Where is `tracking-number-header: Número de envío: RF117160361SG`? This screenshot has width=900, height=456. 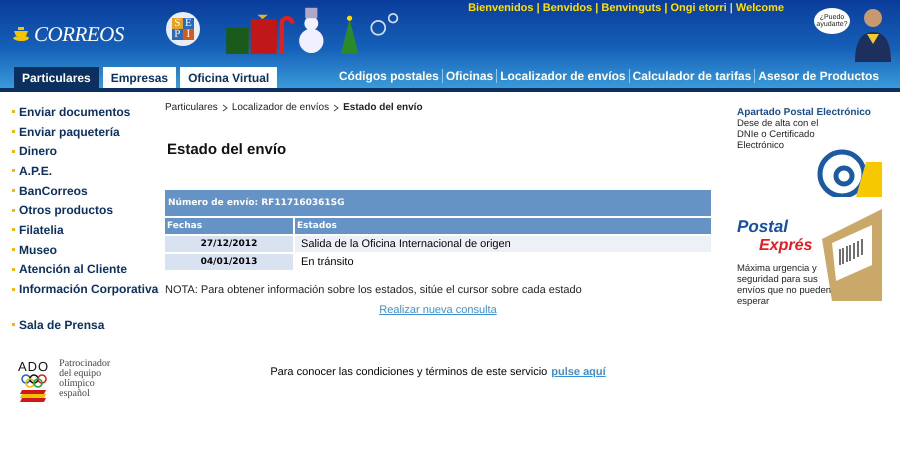 tracking-number-header: Número de envío: RF117160361SG is located at coordinates (438, 203).